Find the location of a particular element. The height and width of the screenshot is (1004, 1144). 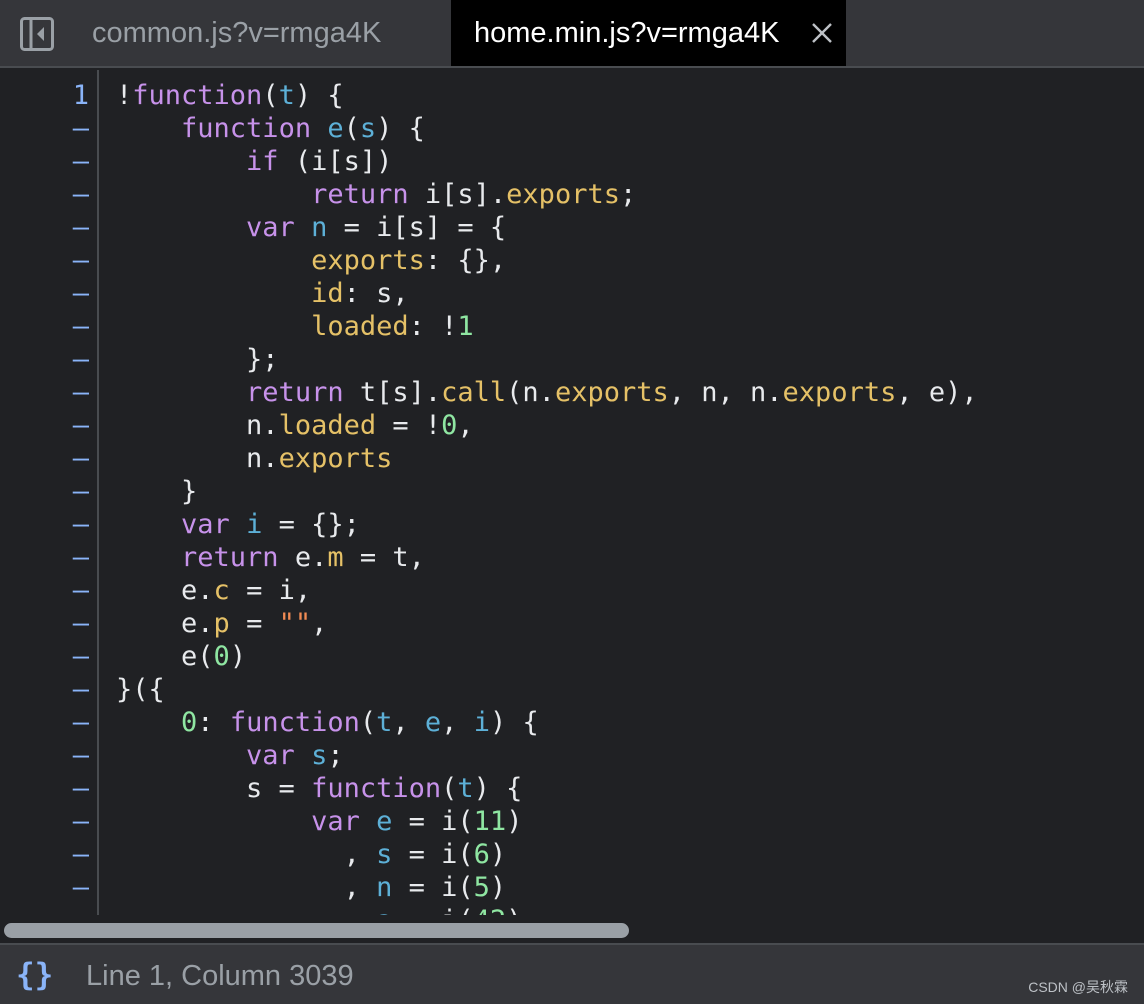

code-token: a is located at coordinates (384, 910).